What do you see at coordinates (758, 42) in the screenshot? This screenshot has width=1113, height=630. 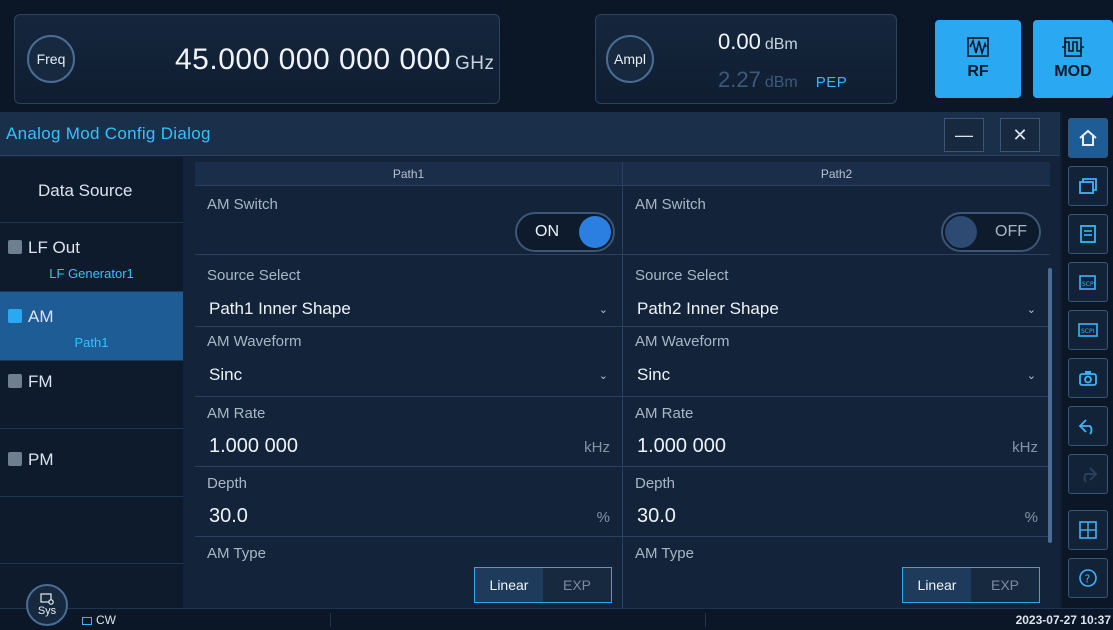 I see `amplitude-readout: 0.00 dBm` at bounding box center [758, 42].